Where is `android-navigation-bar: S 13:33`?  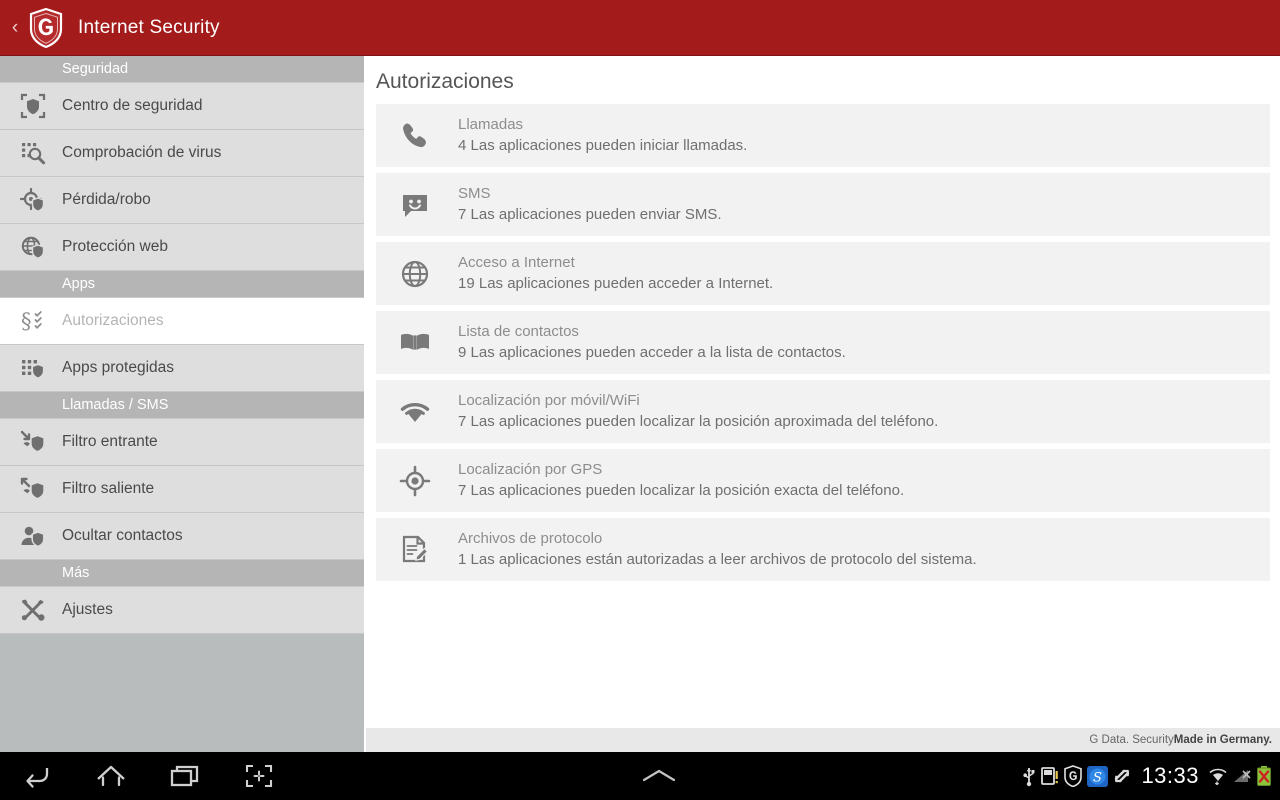 android-navigation-bar: S 13:33 is located at coordinates (640, 776).